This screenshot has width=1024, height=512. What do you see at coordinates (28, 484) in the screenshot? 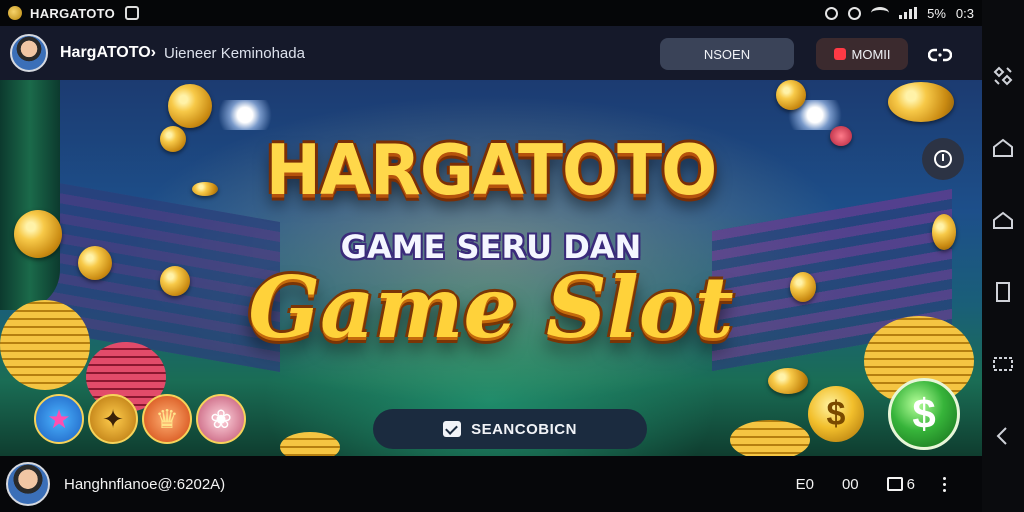
I see `footer-avatar` at bounding box center [28, 484].